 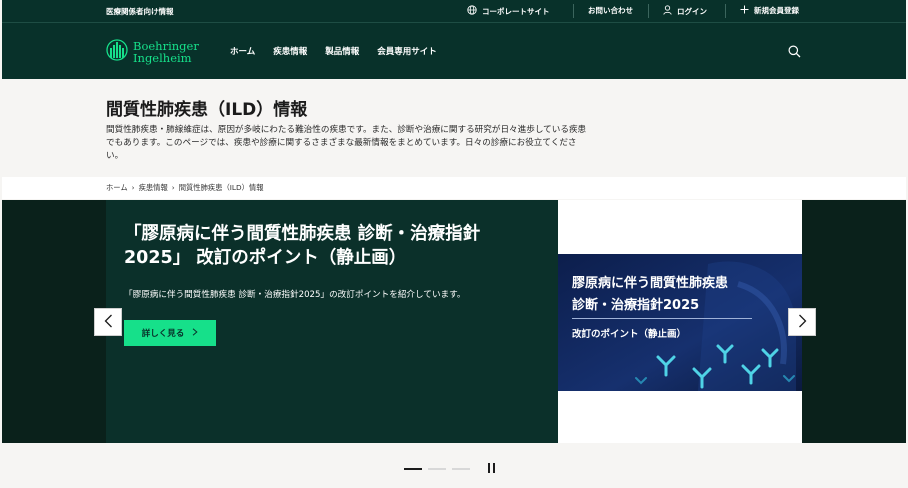 I want to click on register-link: 新規会員登録, so click(x=769, y=10).